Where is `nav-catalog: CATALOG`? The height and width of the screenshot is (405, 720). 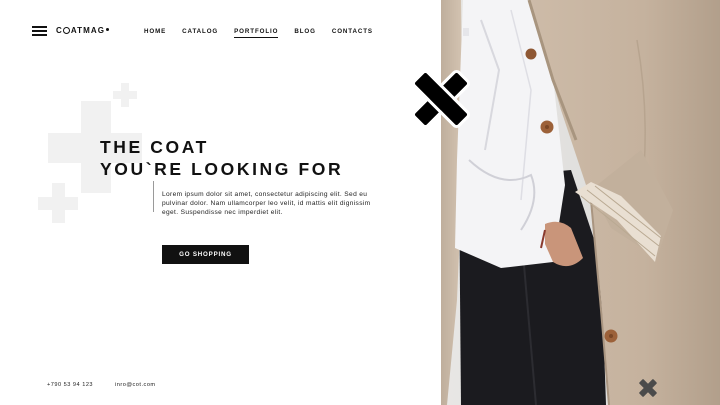
nav-catalog: CATALOG is located at coordinates (200, 33).